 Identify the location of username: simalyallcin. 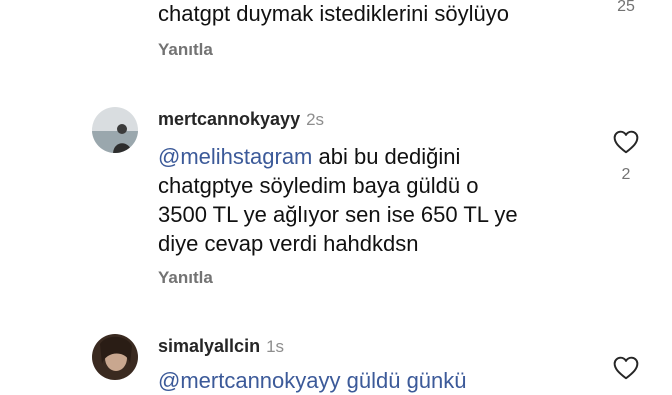
(209, 346).